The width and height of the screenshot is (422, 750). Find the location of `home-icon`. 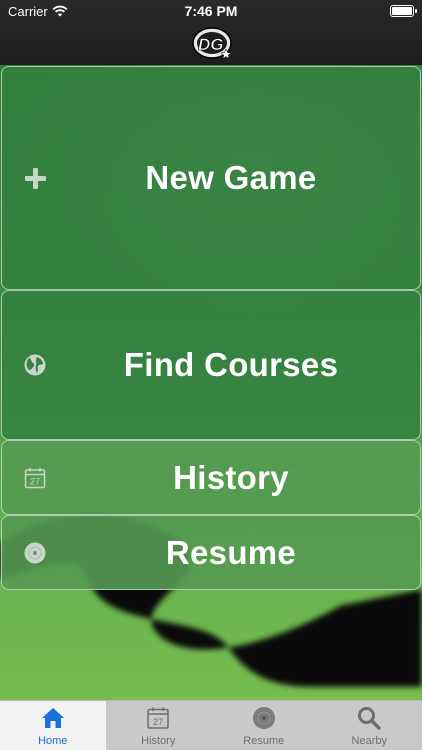

home-icon is located at coordinates (52, 718).